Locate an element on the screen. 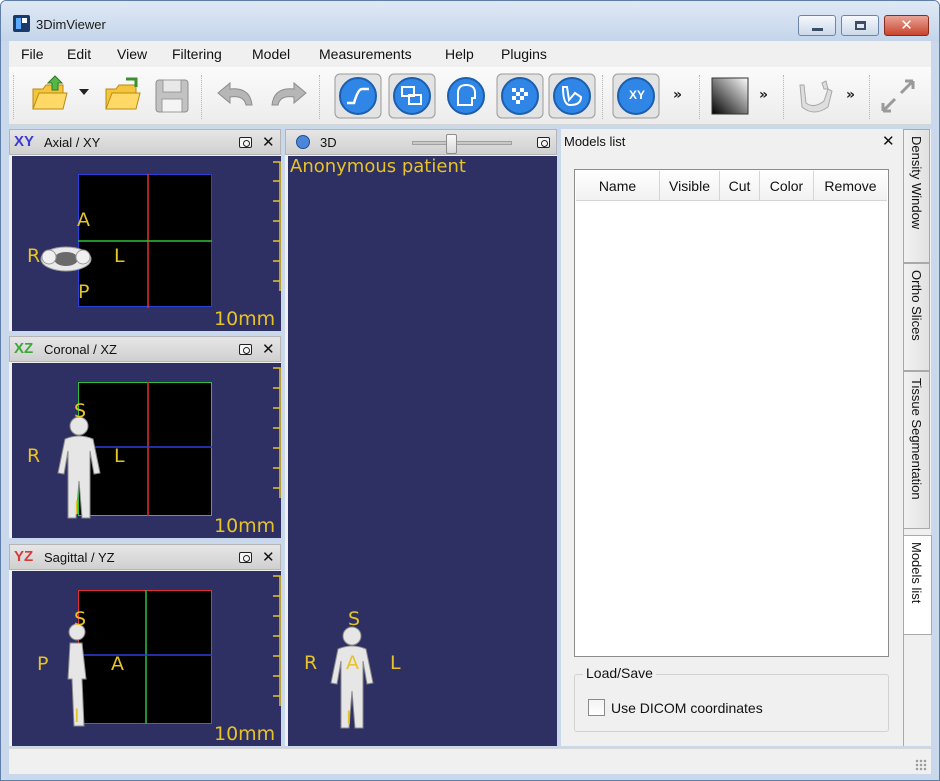 This screenshot has height=781, width=940. tab-tissue-segmentation: Tissue Segmentation is located at coordinates (917, 450).